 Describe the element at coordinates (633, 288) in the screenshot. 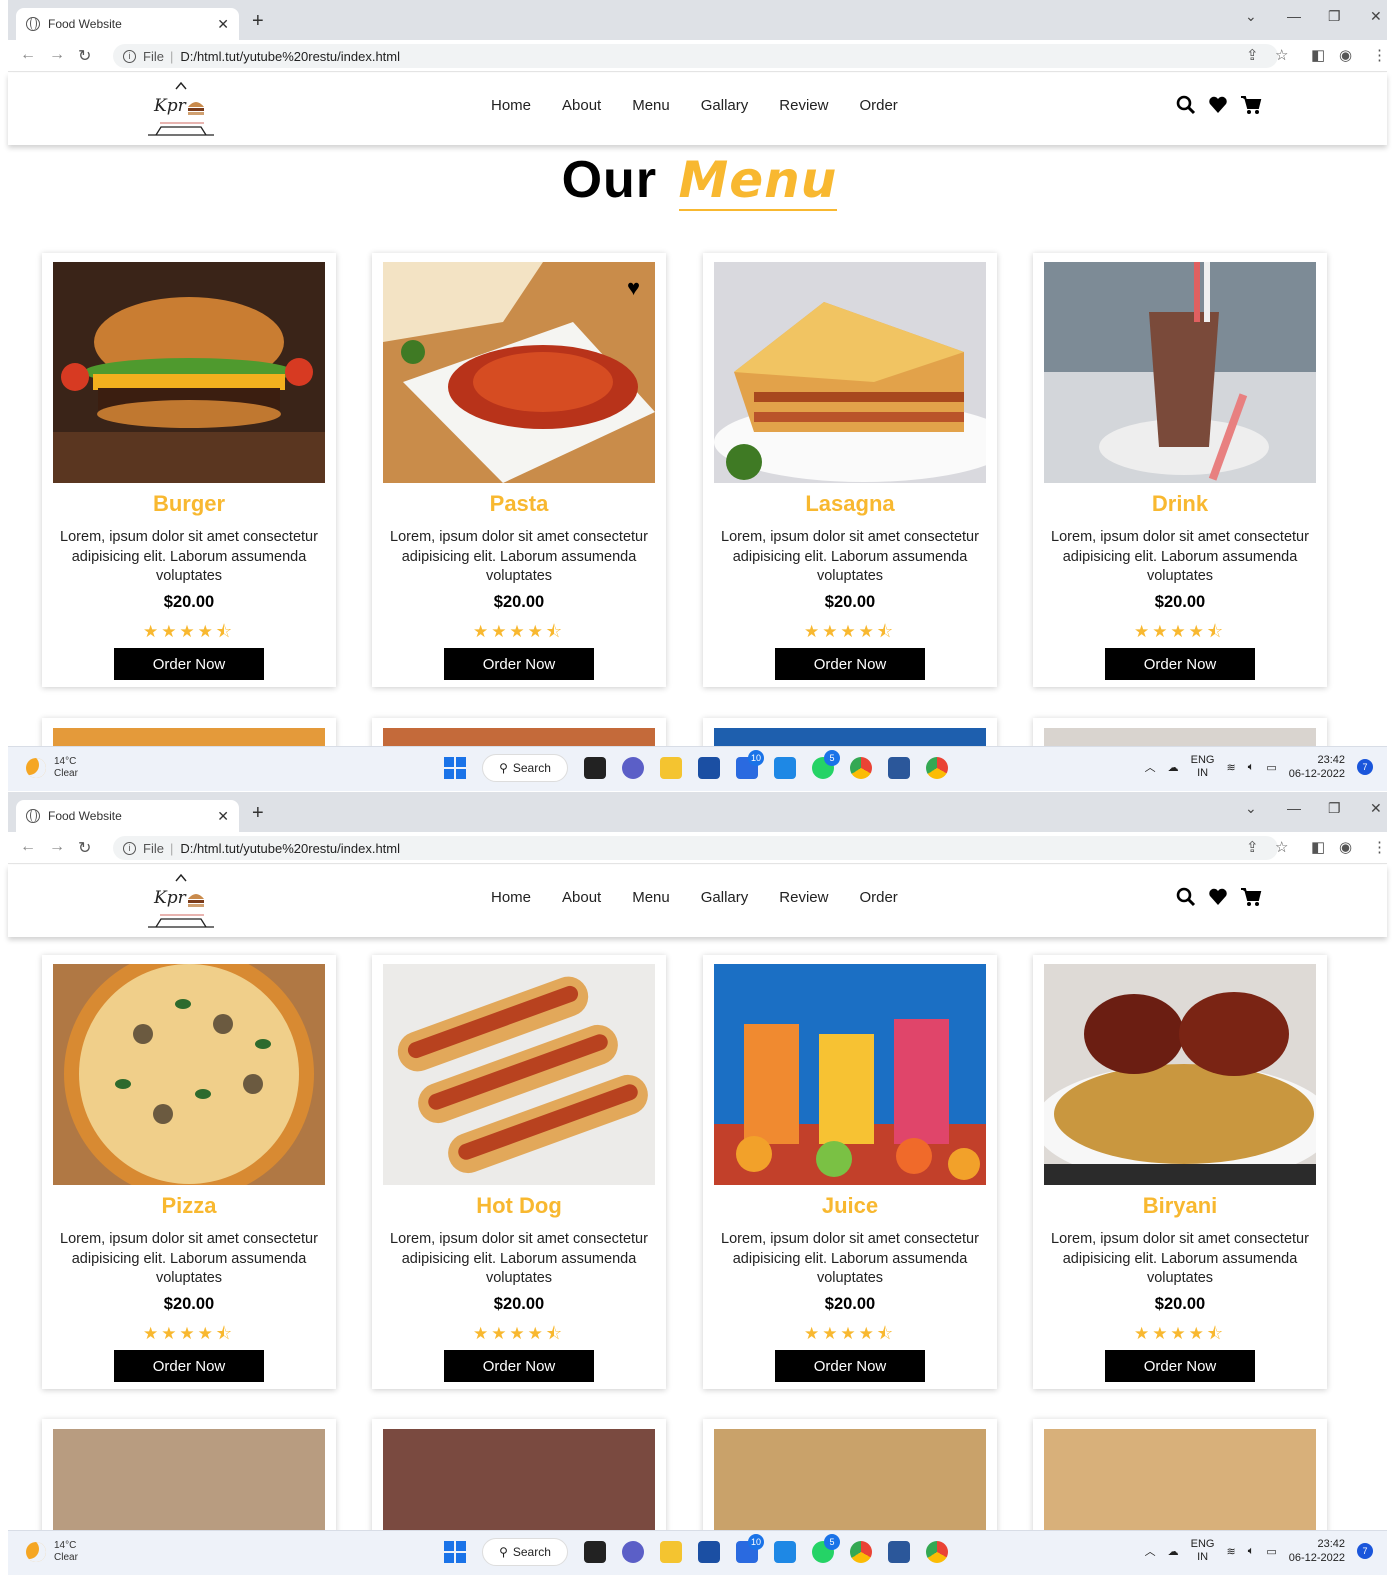

I see `favorite-heart-icon: ♥` at that location.